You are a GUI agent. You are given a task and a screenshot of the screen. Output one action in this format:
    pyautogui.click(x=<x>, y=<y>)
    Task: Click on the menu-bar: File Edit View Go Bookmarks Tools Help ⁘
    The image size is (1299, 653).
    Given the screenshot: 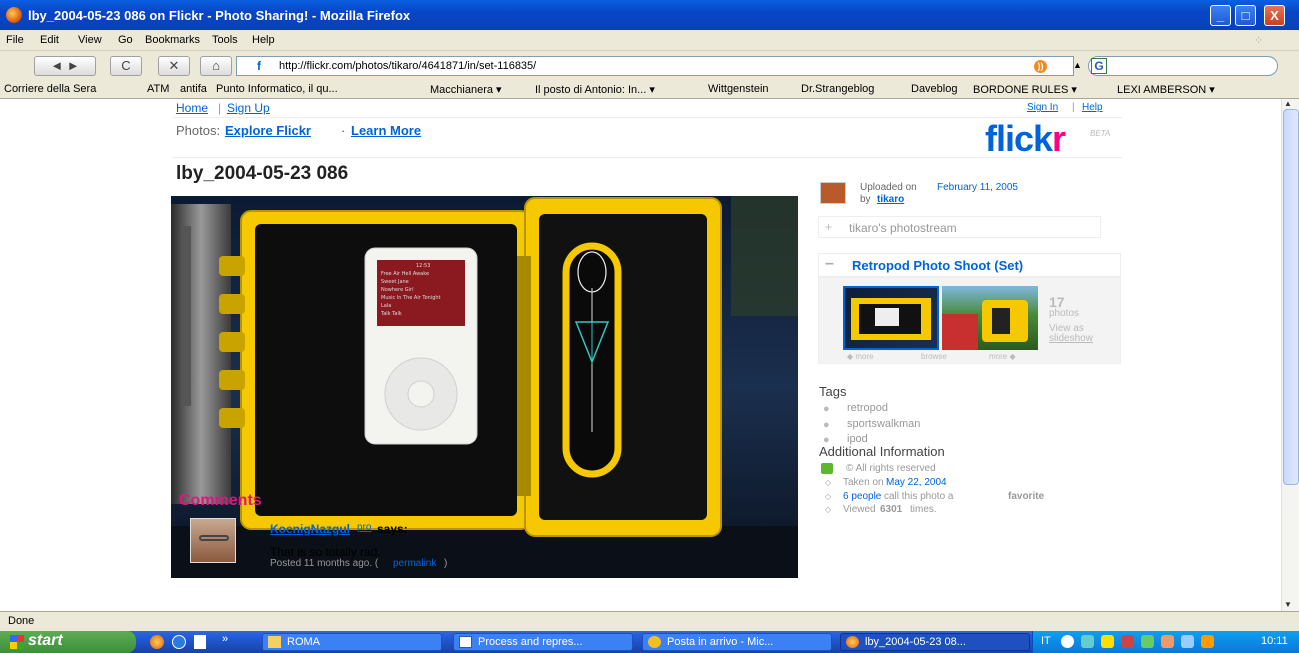 What is the action you would take?
    pyautogui.click(x=649, y=40)
    